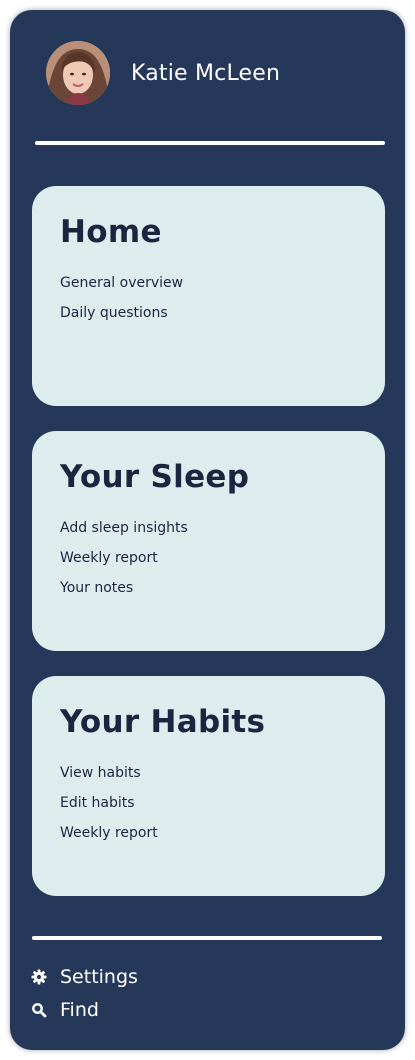 The width and height of the screenshot is (415, 1060). Describe the element at coordinates (109, 779) in the screenshot. I see `link-view-habits: View habits` at that location.